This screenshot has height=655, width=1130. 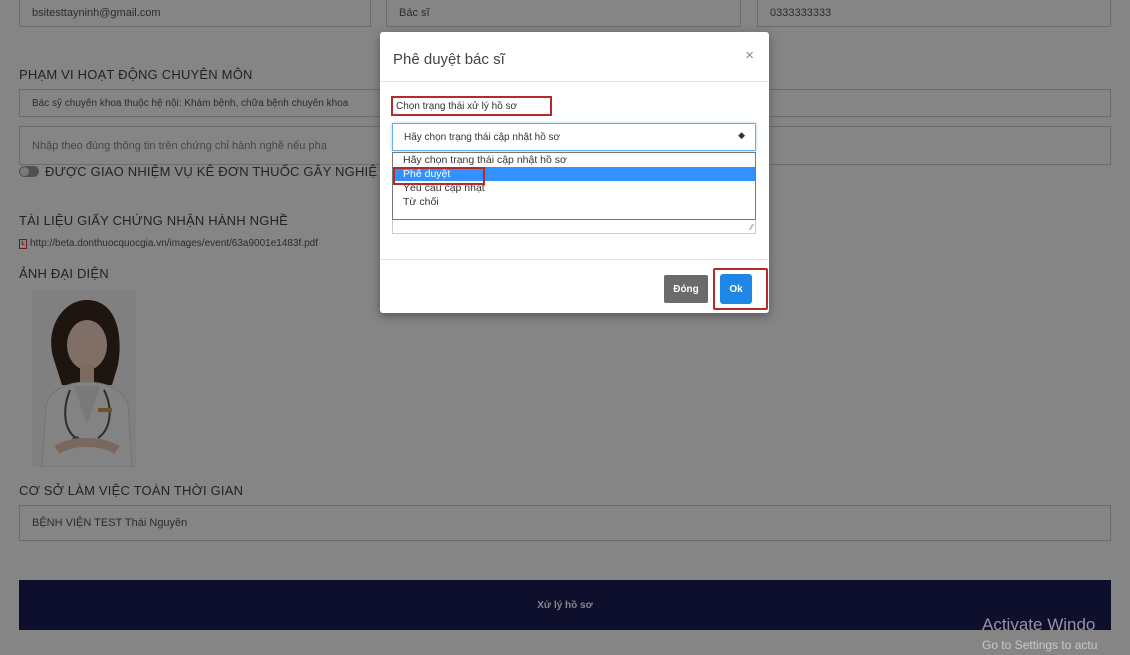 What do you see at coordinates (1039, 624) in the screenshot?
I see `watermark-line-1: Activate Windo` at bounding box center [1039, 624].